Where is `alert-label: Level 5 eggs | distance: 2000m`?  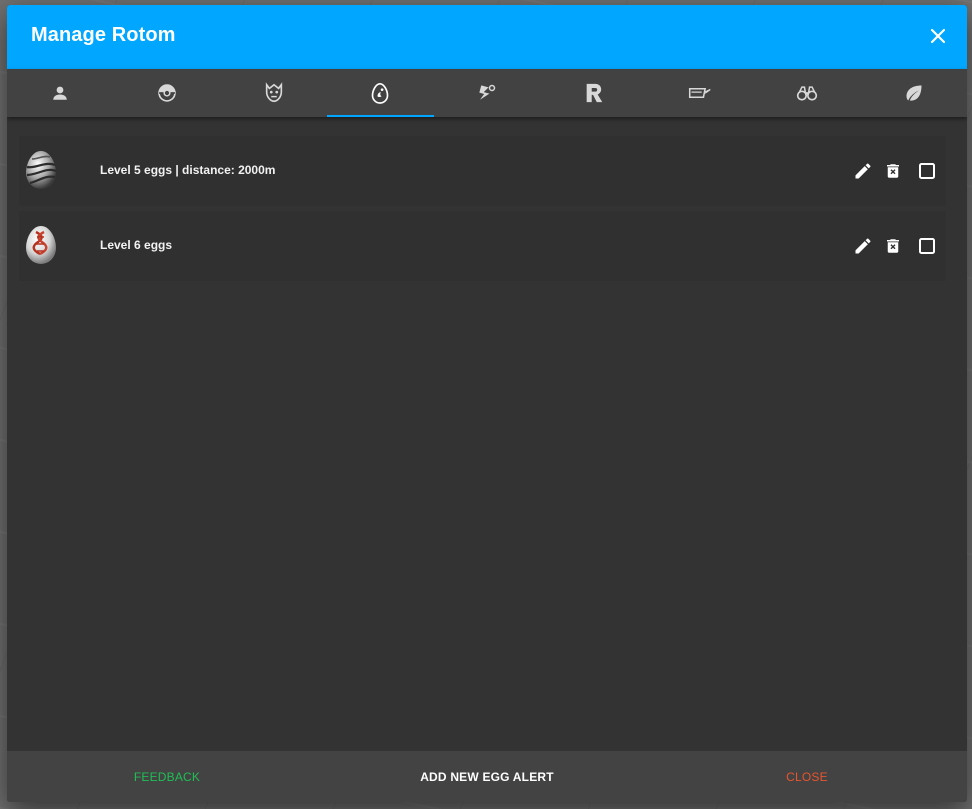 alert-label: Level 5 eggs | distance: 2000m is located at coordinates (188, 170).